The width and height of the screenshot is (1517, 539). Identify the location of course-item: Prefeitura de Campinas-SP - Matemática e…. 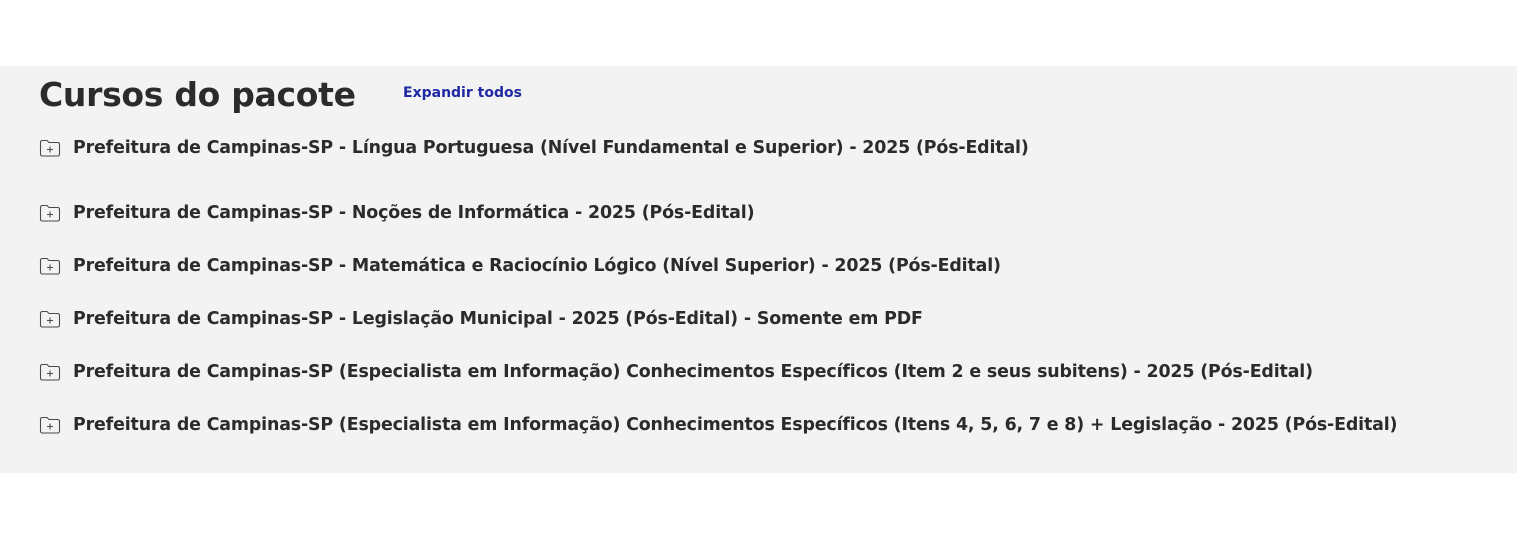
(718, 265).